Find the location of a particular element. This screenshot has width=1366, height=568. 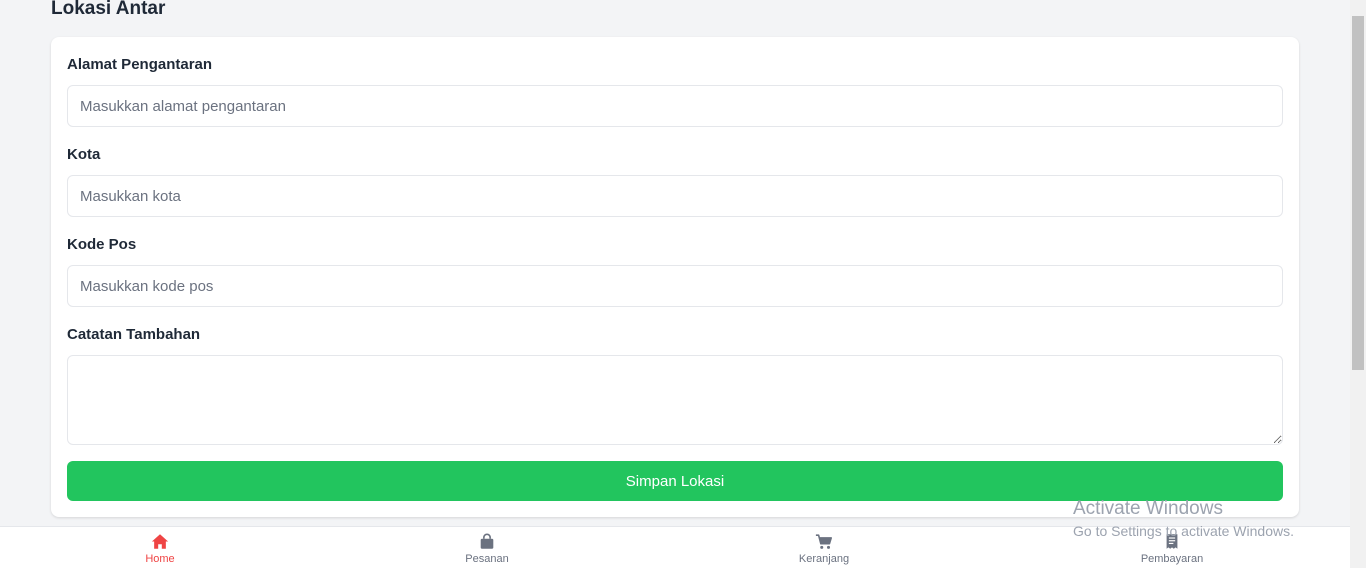

nav-label-keranjang: Keranjang is located at coordinates (824, 559).